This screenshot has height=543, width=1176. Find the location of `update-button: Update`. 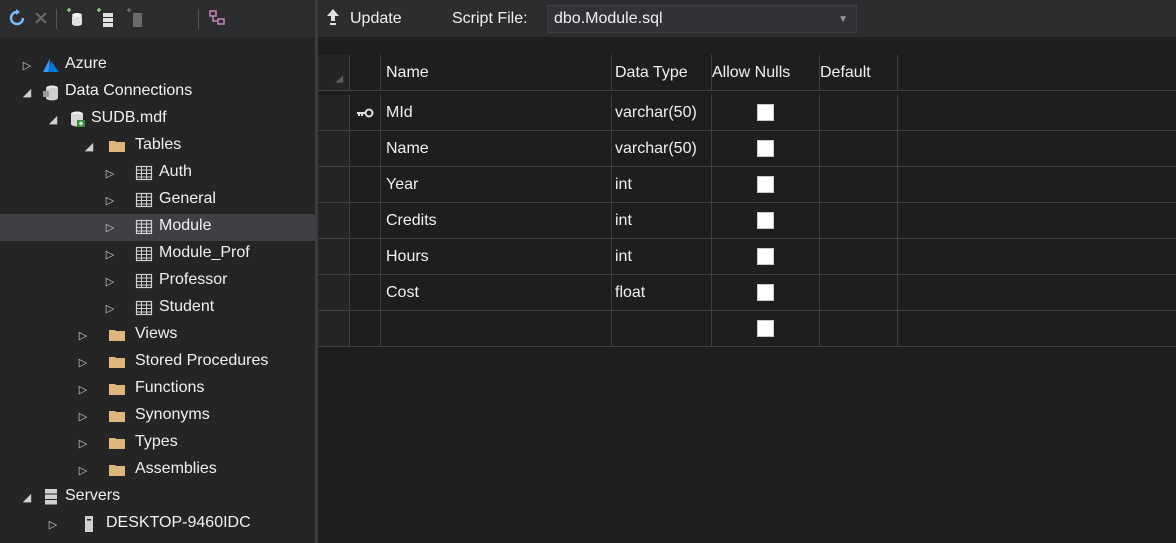

update-button: Update is located at coordinates (364, 19).